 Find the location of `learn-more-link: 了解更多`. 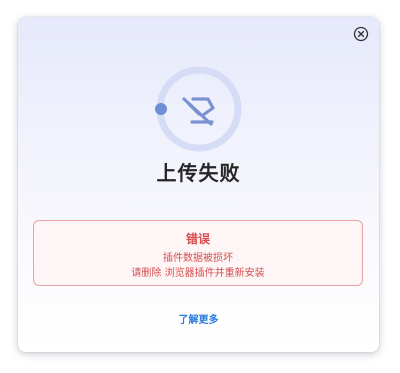

learn-more-link: 了解更多 is located at coordinates (198, 318).